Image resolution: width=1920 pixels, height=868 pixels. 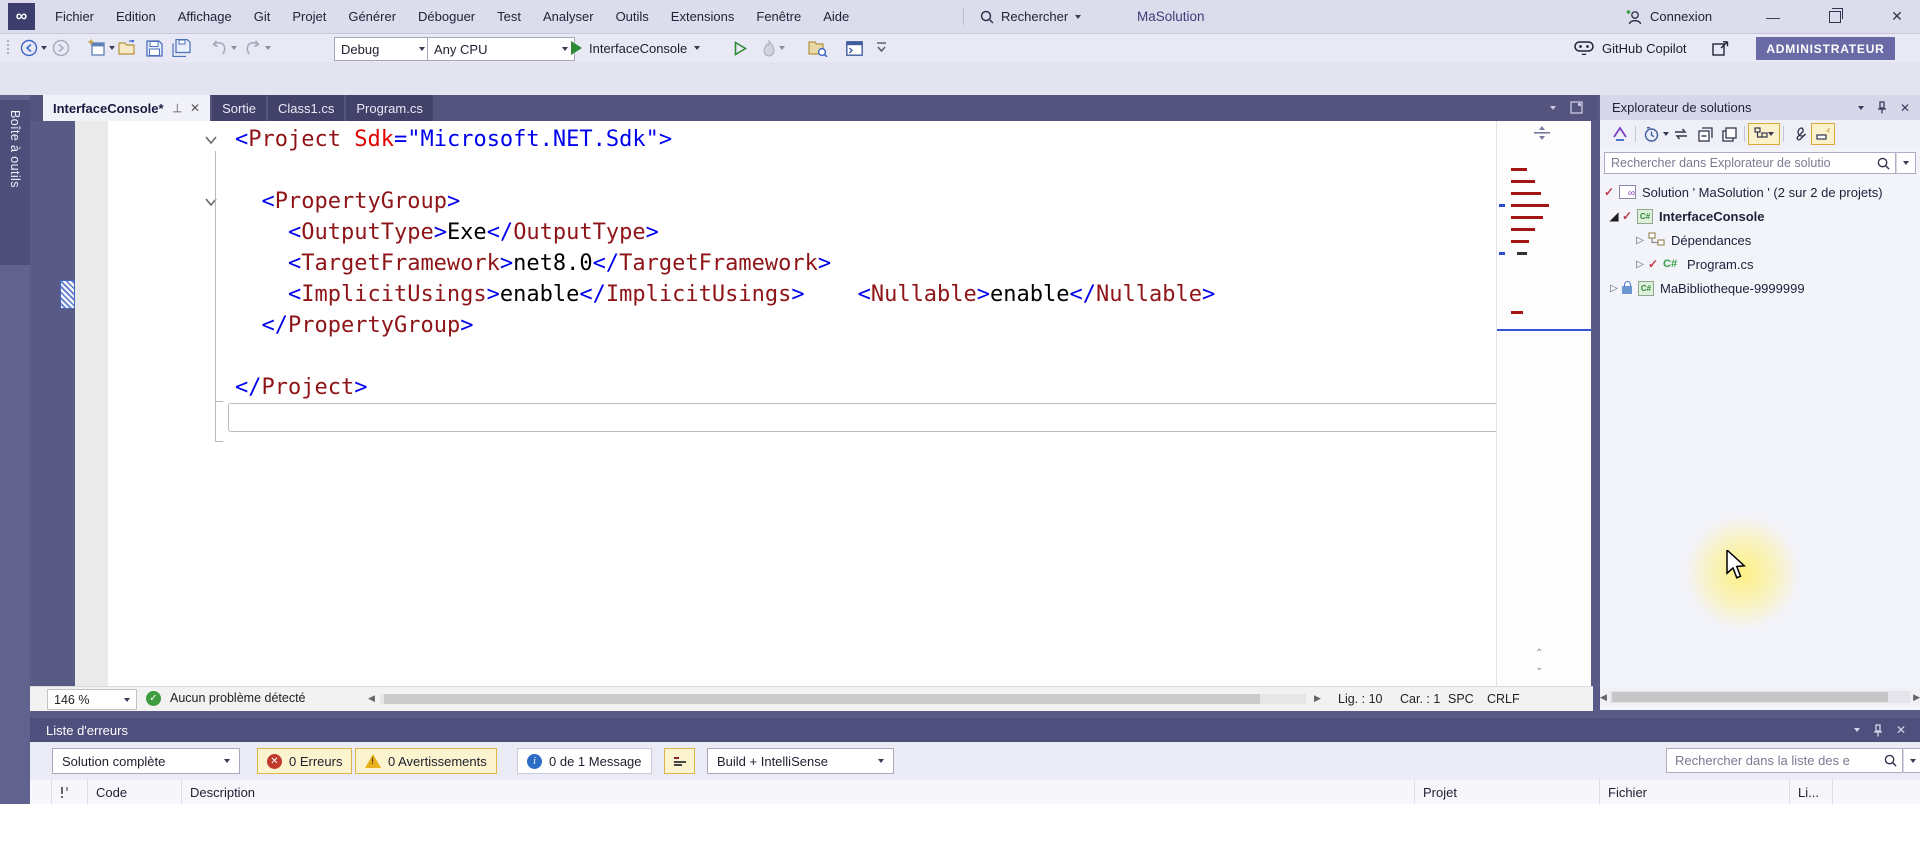 I want to click on menu-item-test: Test, so click(x=509, y=16).